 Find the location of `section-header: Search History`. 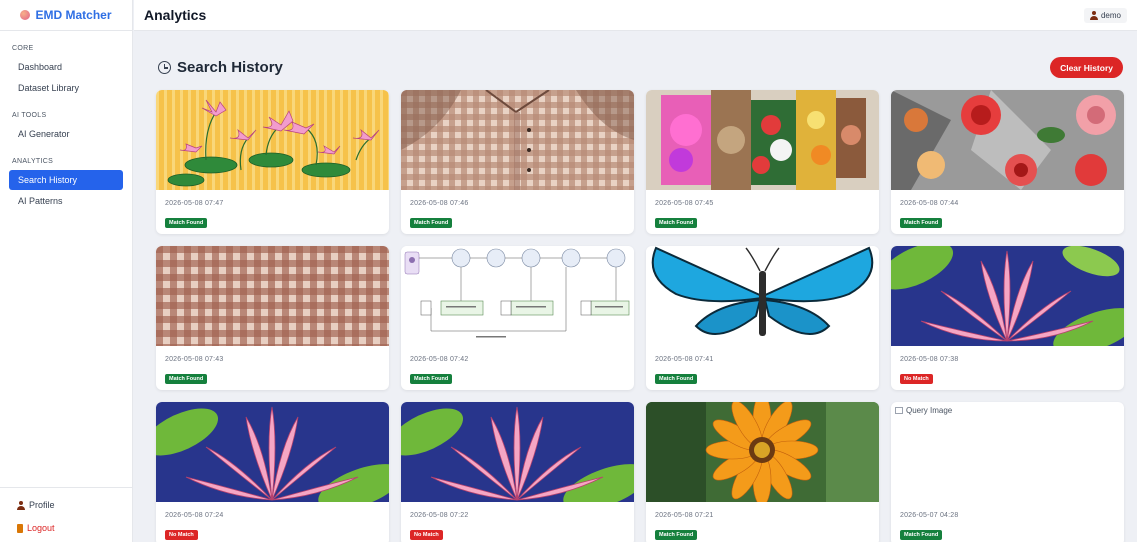

section-header: Search History is located at coordinates (220, 67).